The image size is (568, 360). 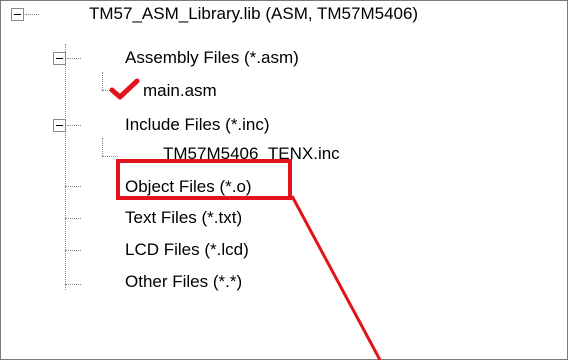 What do you see at coordinates (336, 277) in the screenshot?
I see `annotation-arrow` at bounding box center [336, 277].